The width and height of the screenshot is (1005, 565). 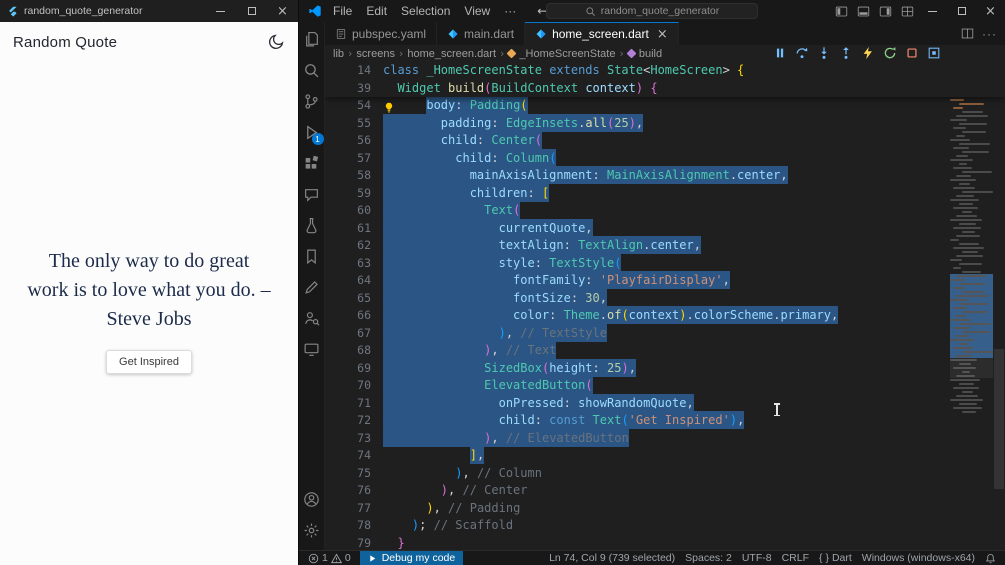 I want to click on lightbulb-icon, so click(x=389, y=109).